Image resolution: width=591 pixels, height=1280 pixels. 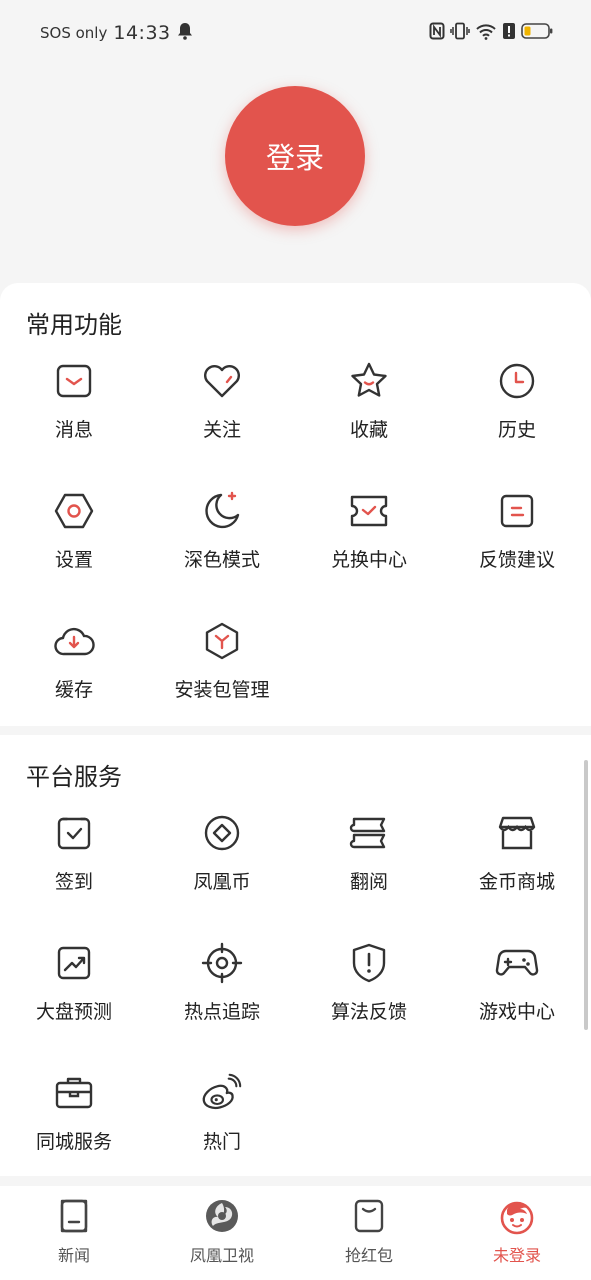 I want to click on tab-red-packet: 抢红包, so click(x=369, y=1233).